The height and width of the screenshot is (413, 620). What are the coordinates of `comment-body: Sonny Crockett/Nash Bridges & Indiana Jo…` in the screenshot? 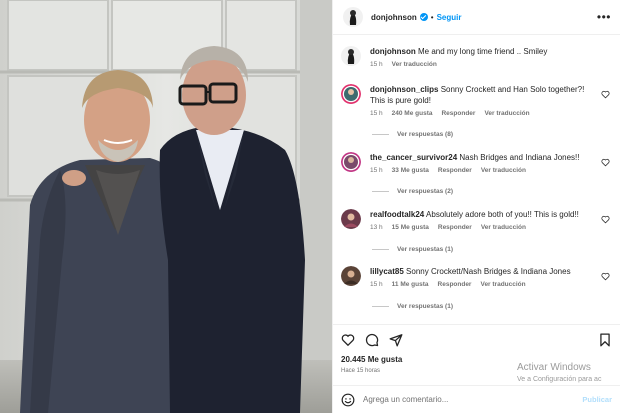 It's located at (488, 271).